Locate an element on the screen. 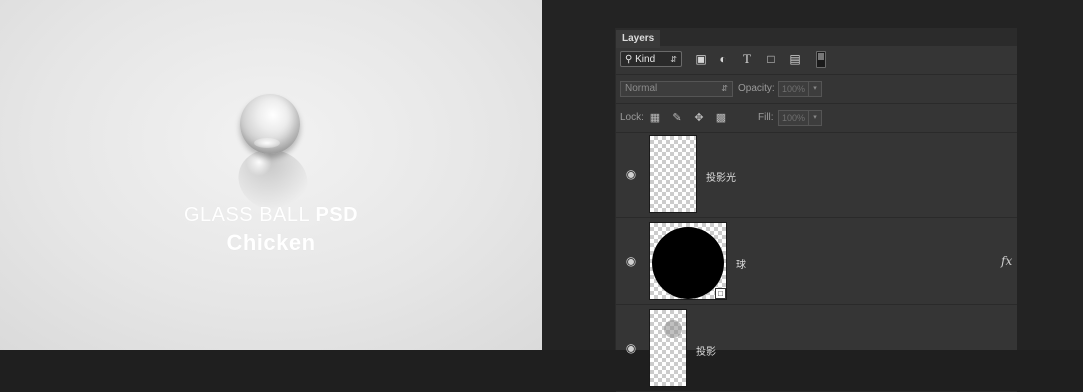  lock-label: Lock: is located at coordinates (632, 117).